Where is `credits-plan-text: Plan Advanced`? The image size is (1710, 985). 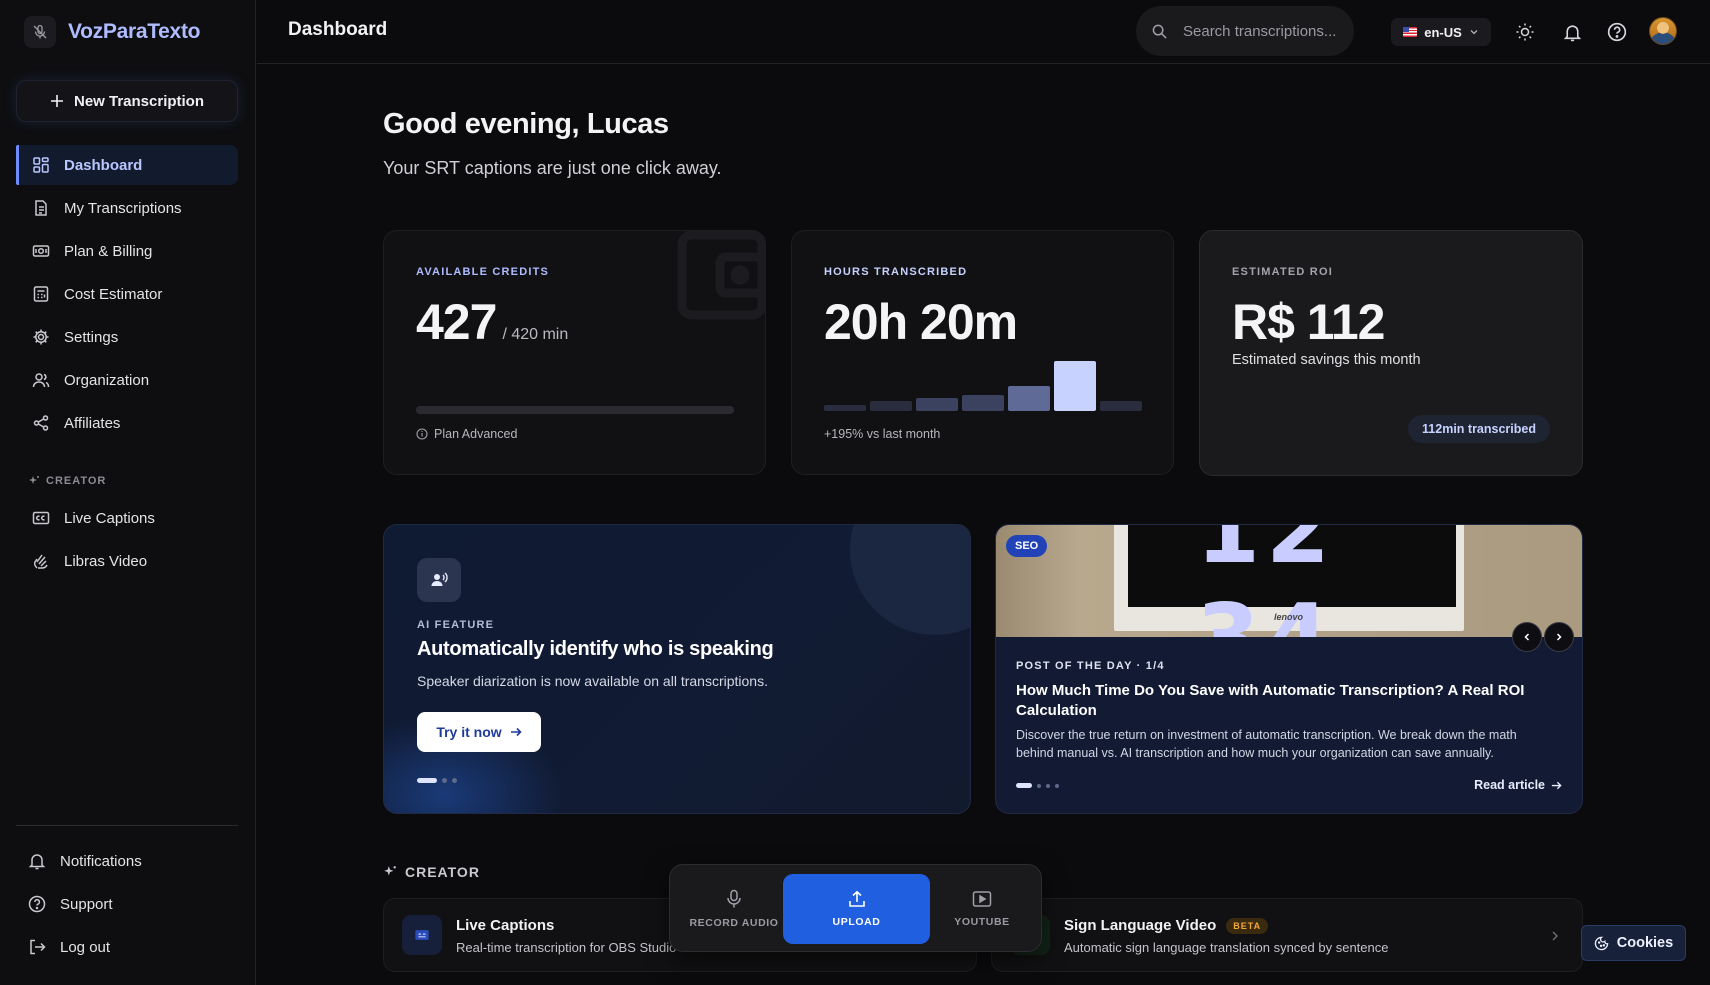
credits-plan-text: Plan Advanced is located at coordinates (476, 434).